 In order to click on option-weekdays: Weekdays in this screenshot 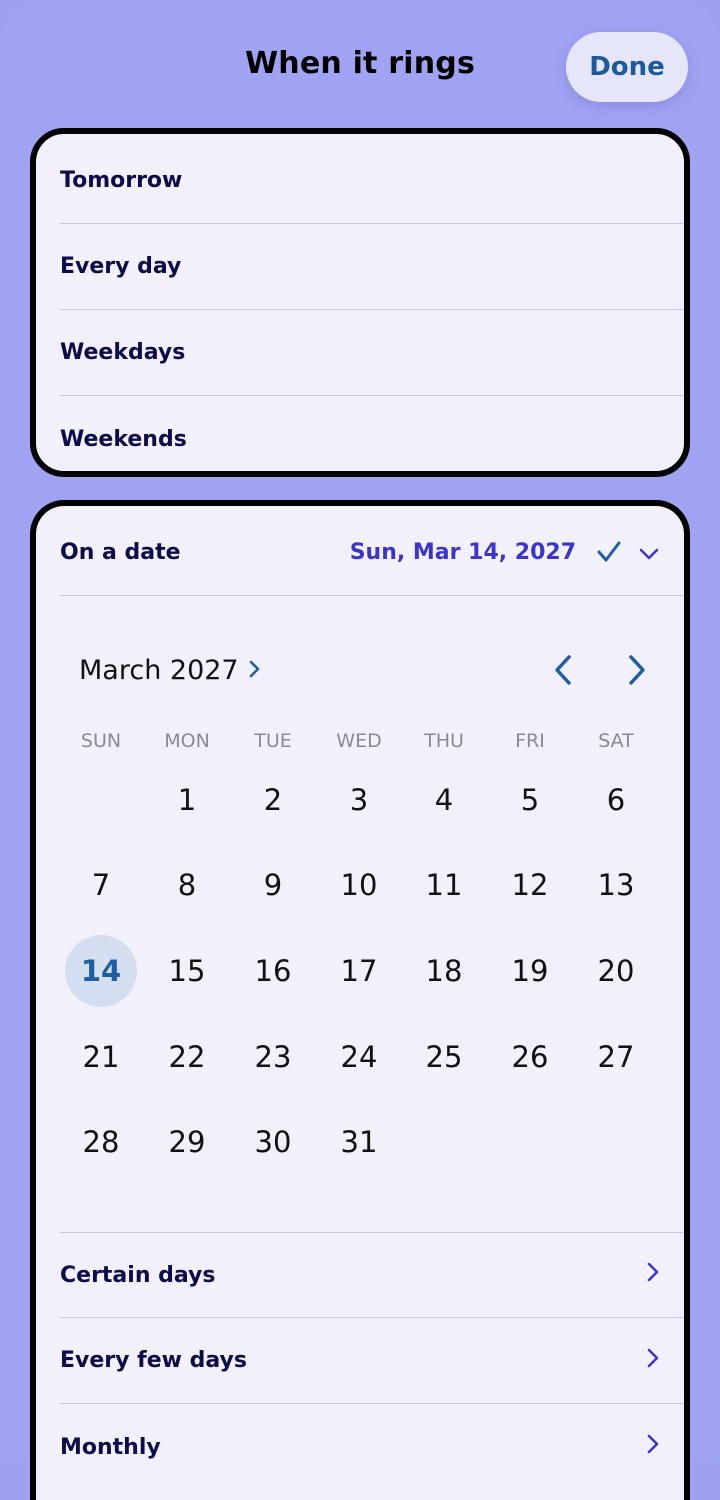, I will do `click(372, 353)`.